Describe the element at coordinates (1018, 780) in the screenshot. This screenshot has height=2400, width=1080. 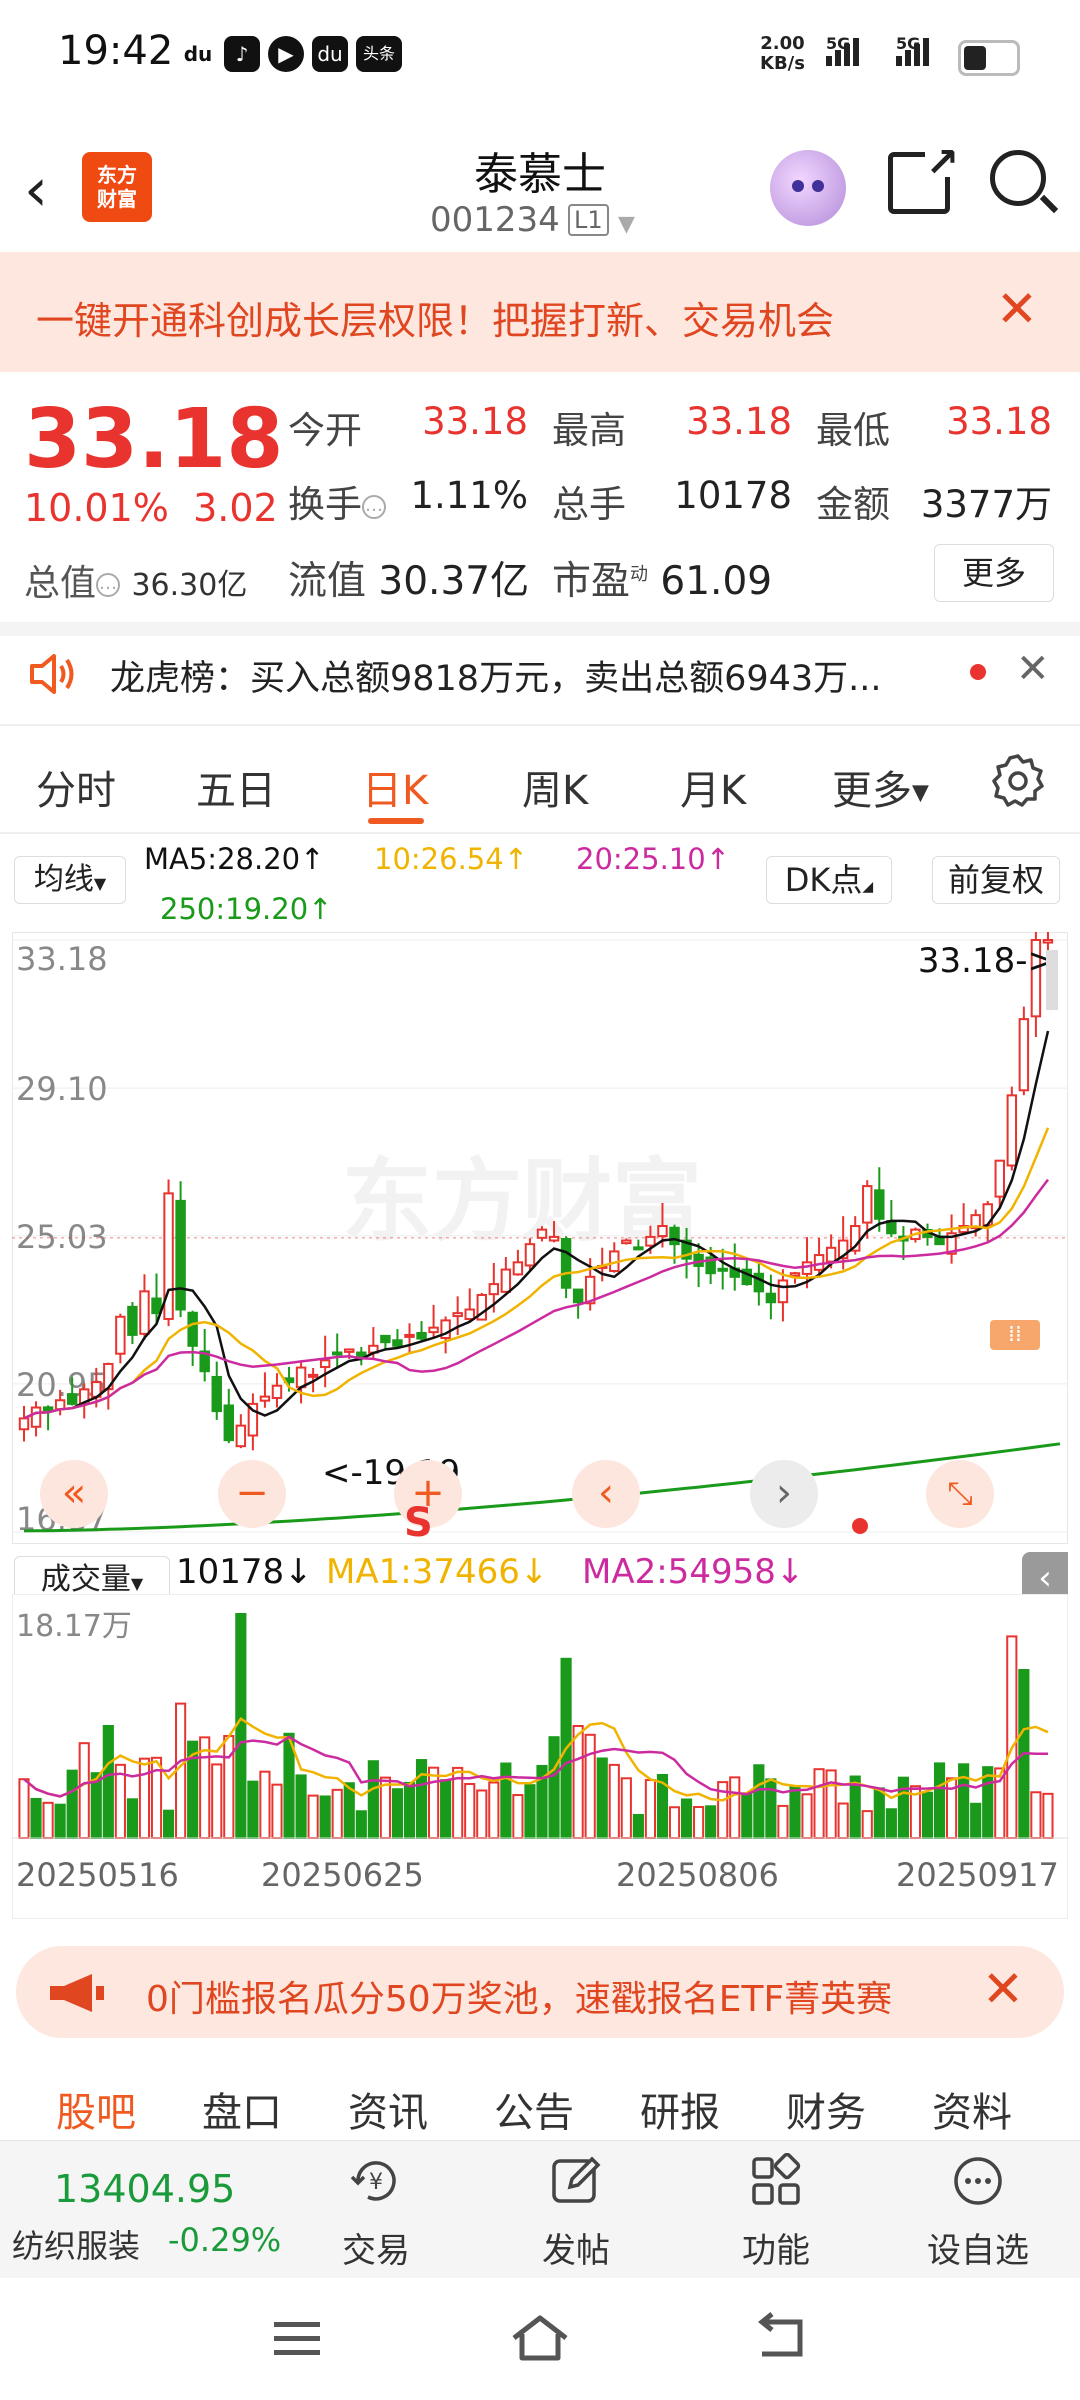
I see `gear-icon` at that location.